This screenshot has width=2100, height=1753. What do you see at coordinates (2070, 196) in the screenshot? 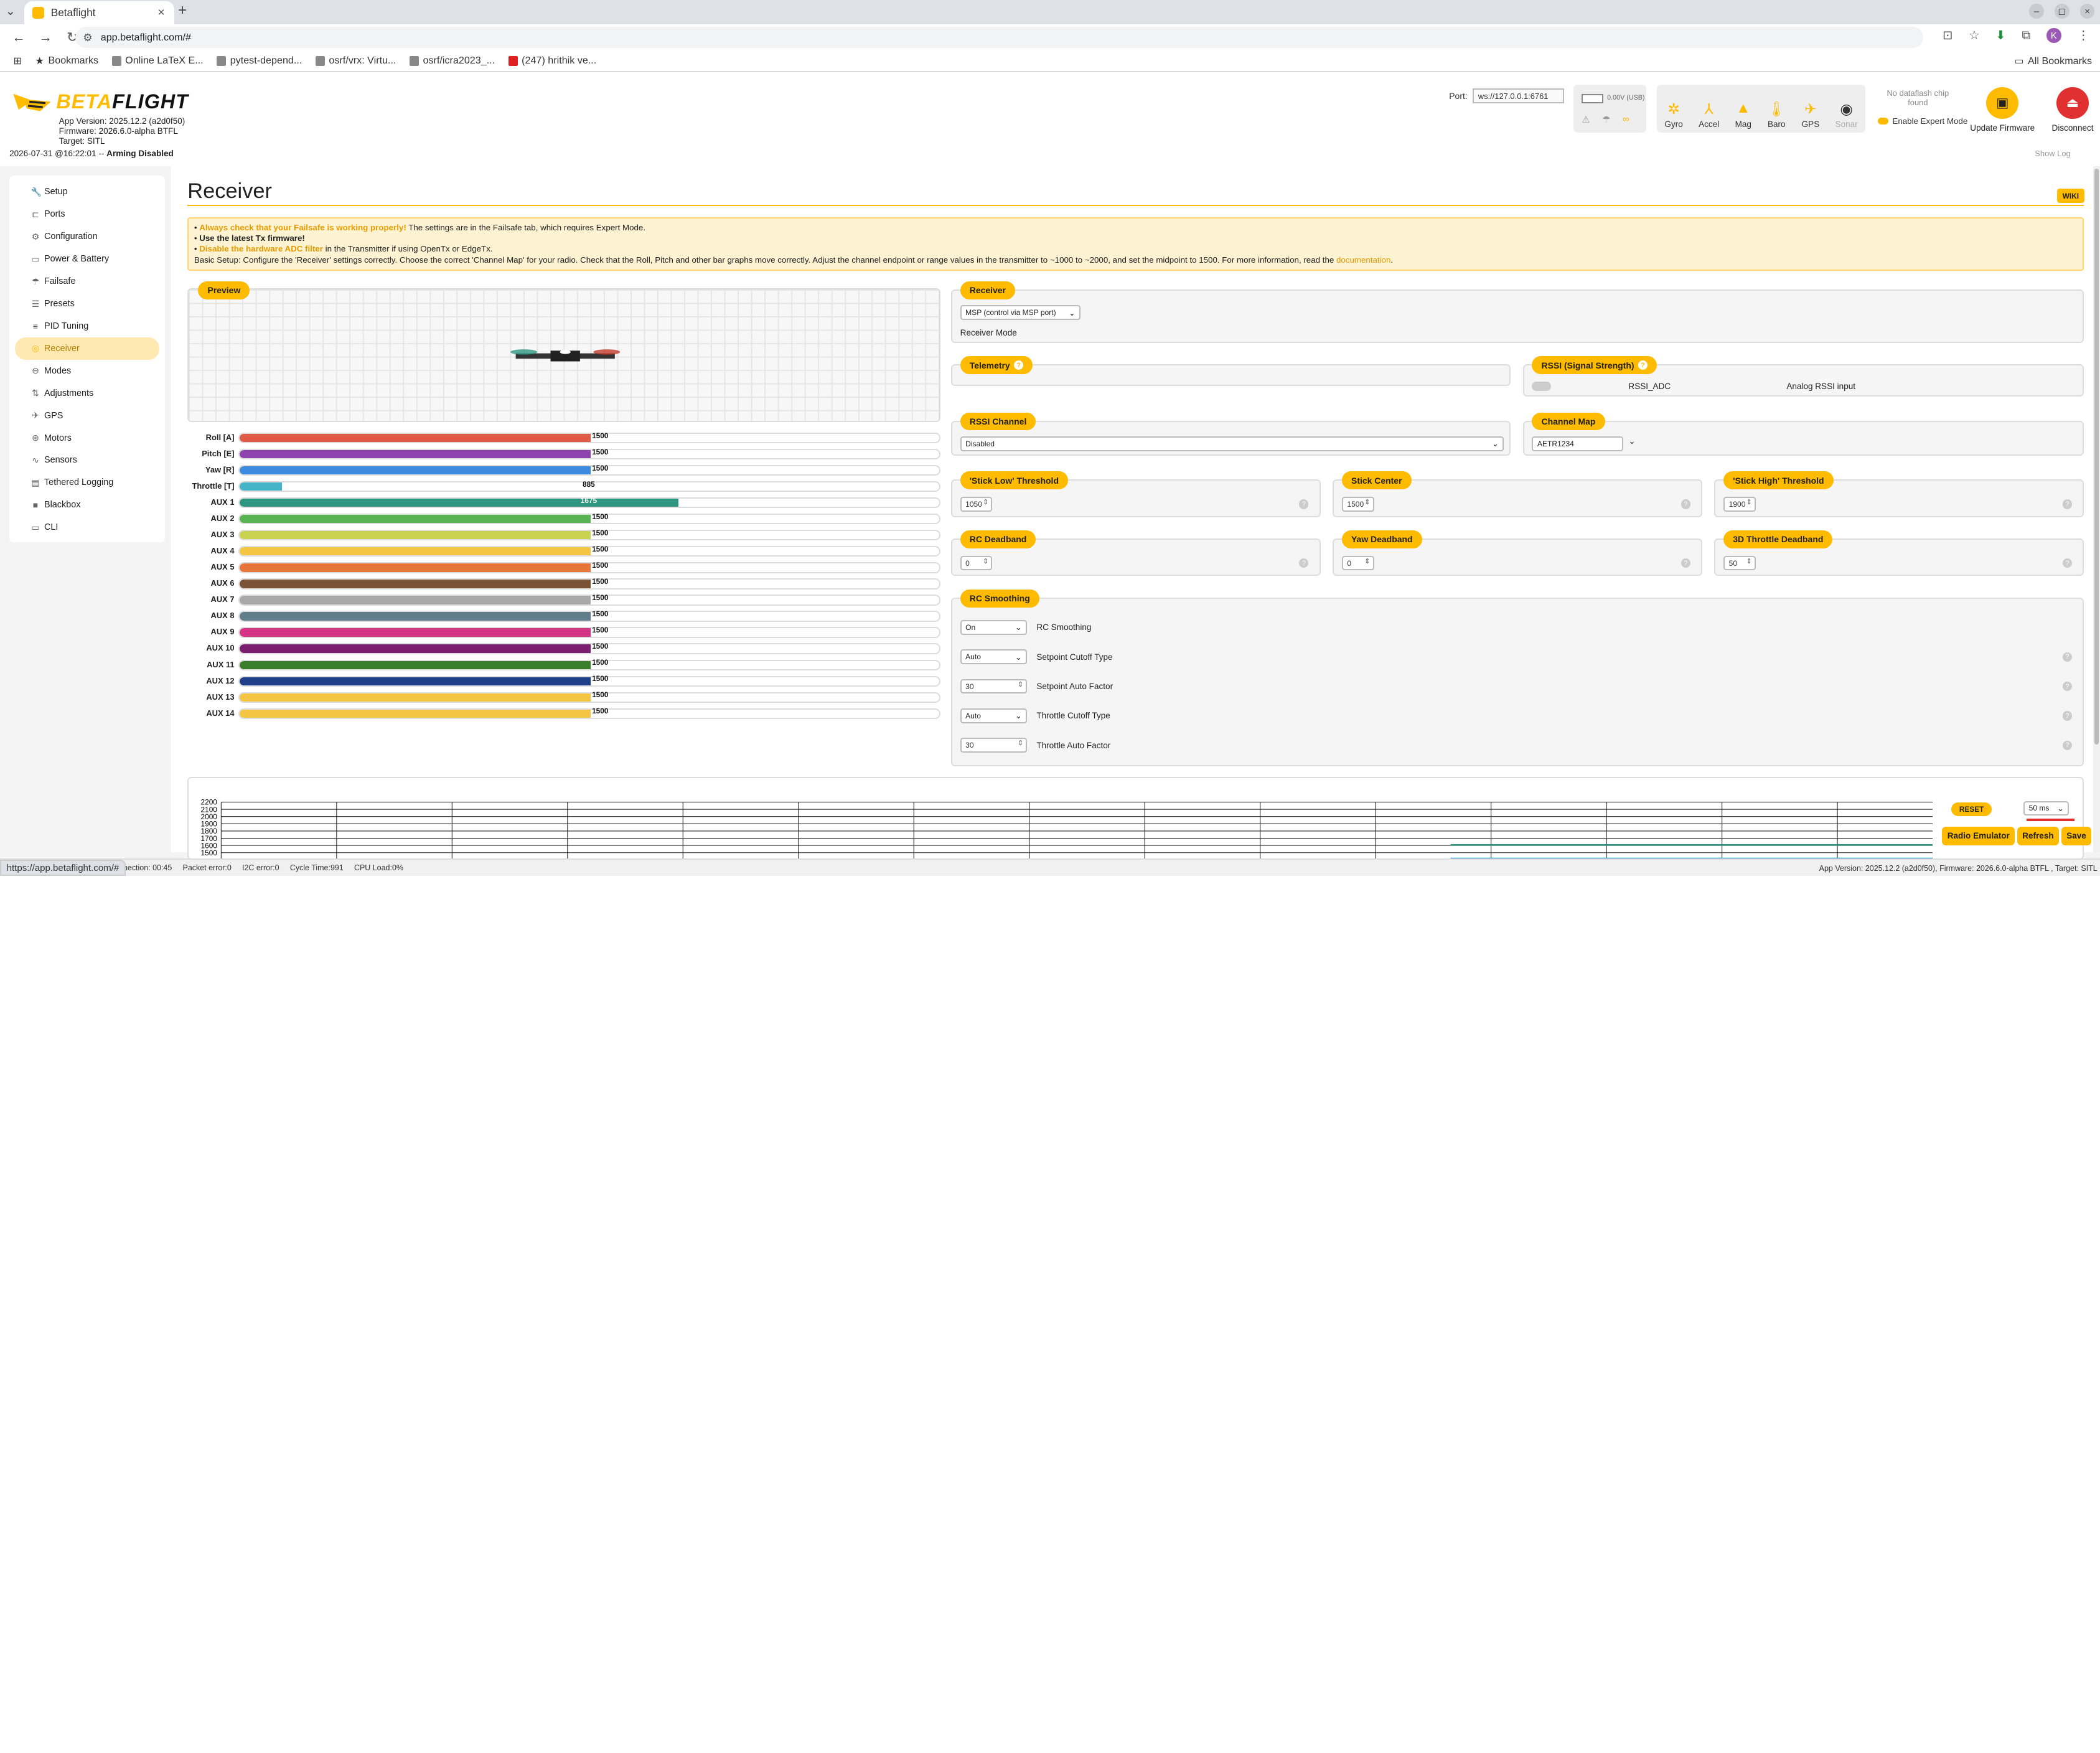
I see `wiki-button: WIKI` at bounding box center [2070, 196].